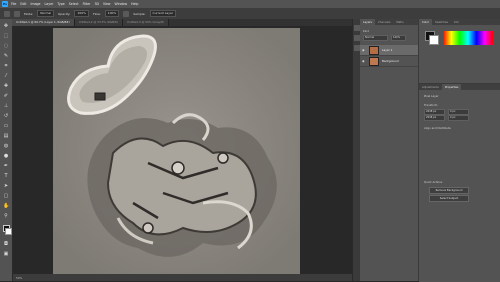 This screenshot has height=282, width=500. I want to click on layer-filter-row: Kind, so click(389, 30).